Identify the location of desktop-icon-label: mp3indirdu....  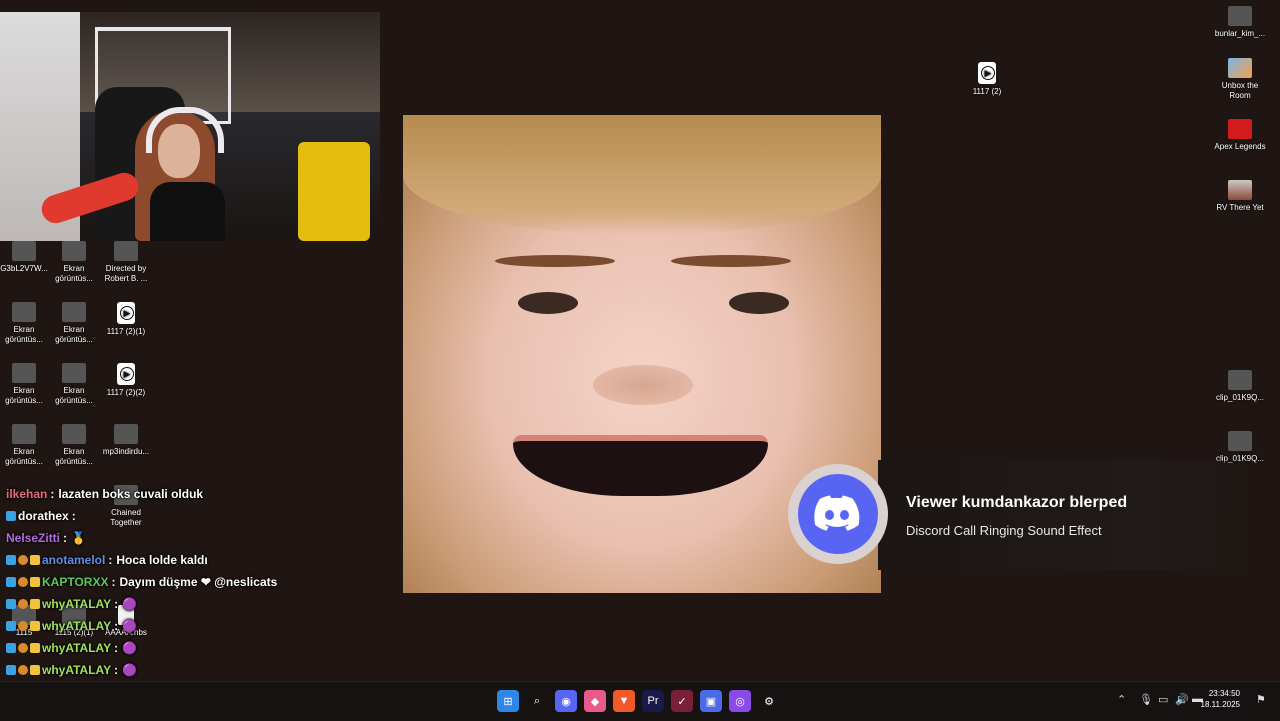
(126, 451).